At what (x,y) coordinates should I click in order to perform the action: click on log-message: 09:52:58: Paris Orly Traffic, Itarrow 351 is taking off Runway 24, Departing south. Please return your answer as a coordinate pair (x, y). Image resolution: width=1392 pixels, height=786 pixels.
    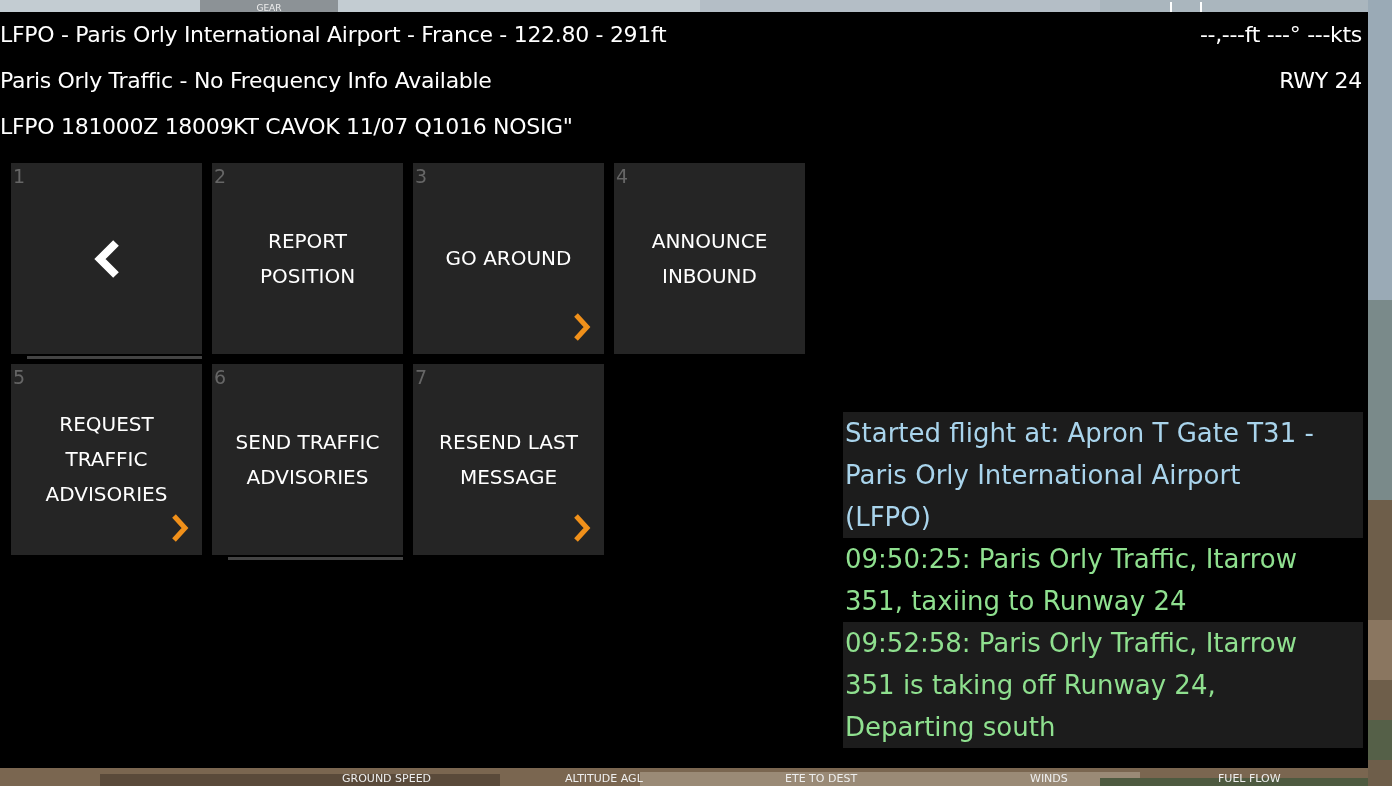
    Looking at the image, I should click on (1103, 685).